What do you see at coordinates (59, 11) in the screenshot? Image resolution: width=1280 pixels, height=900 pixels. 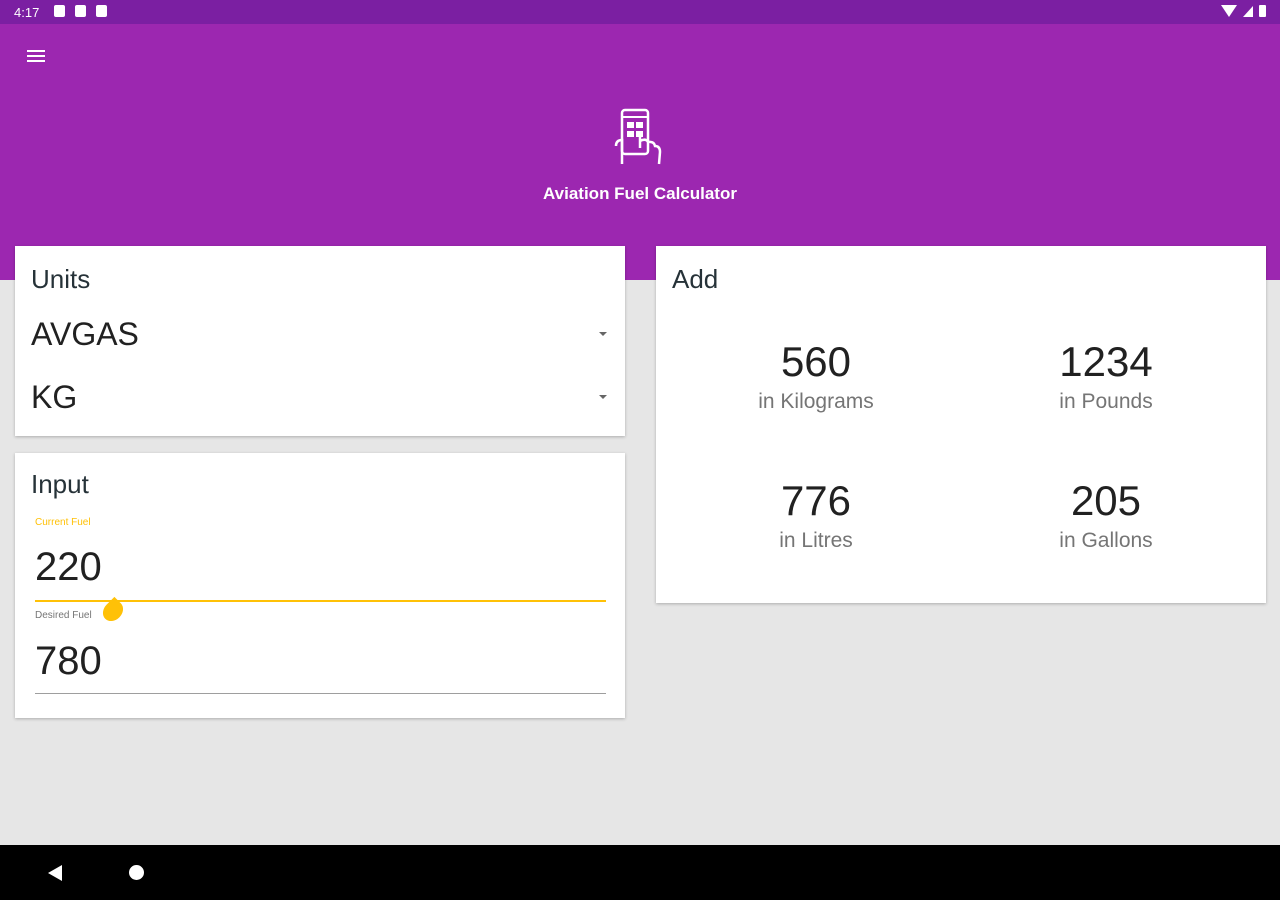 I see `settings-icon` at bounding box center [59, 11].